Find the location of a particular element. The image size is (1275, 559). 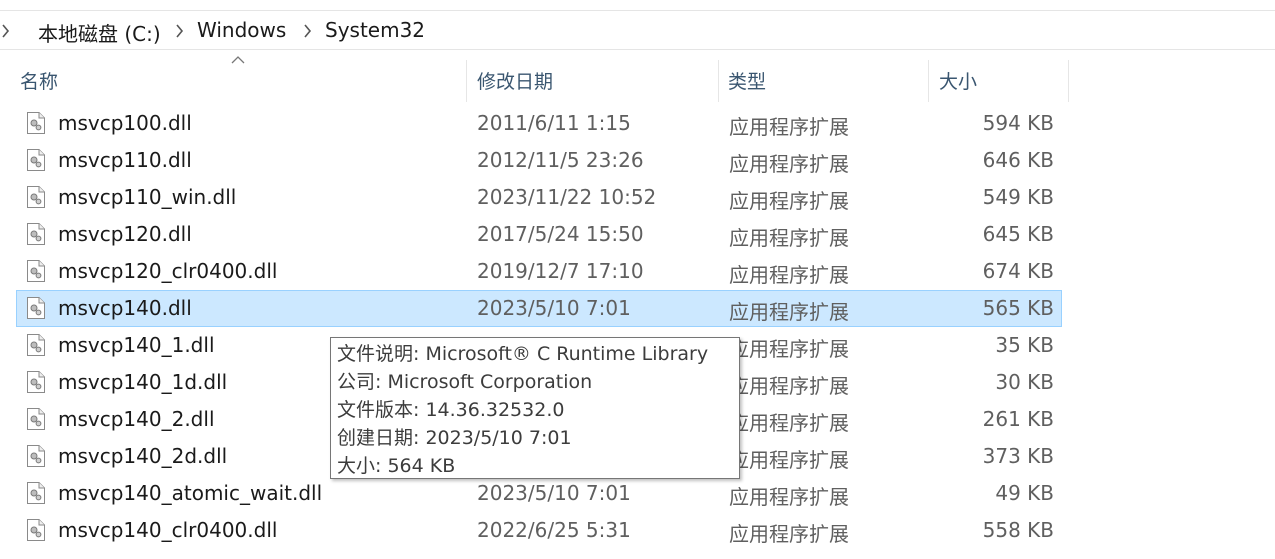

file-row: msvcp120.dll 2017/5/24 15:50 应用程序扩展 645 KB is located at coordinates (539, 234).